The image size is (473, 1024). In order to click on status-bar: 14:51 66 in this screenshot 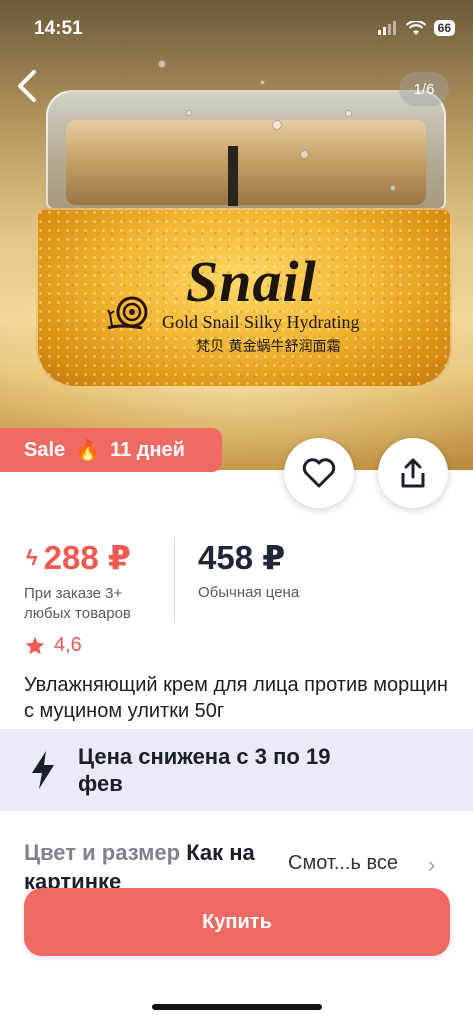, I will do `click(236, 28)`.